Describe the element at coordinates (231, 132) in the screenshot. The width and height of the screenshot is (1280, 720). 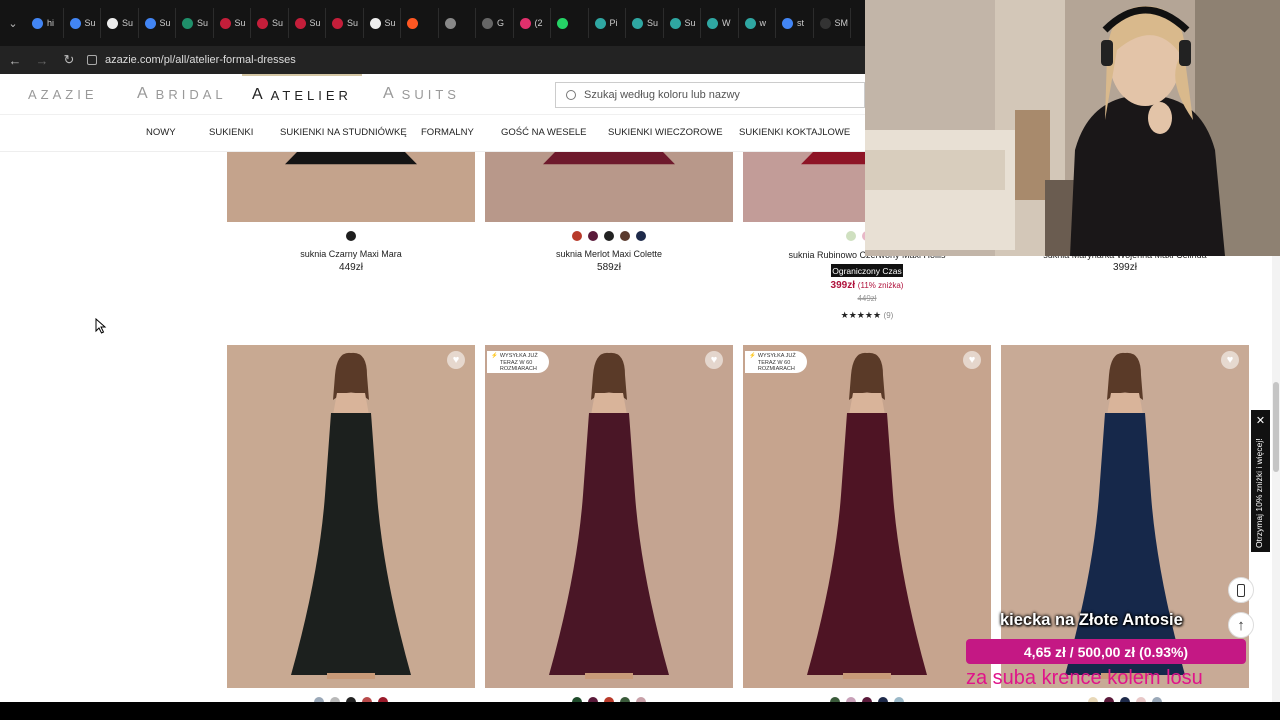
I see `nav-item-sukienki: SUKIENKI` at that location.